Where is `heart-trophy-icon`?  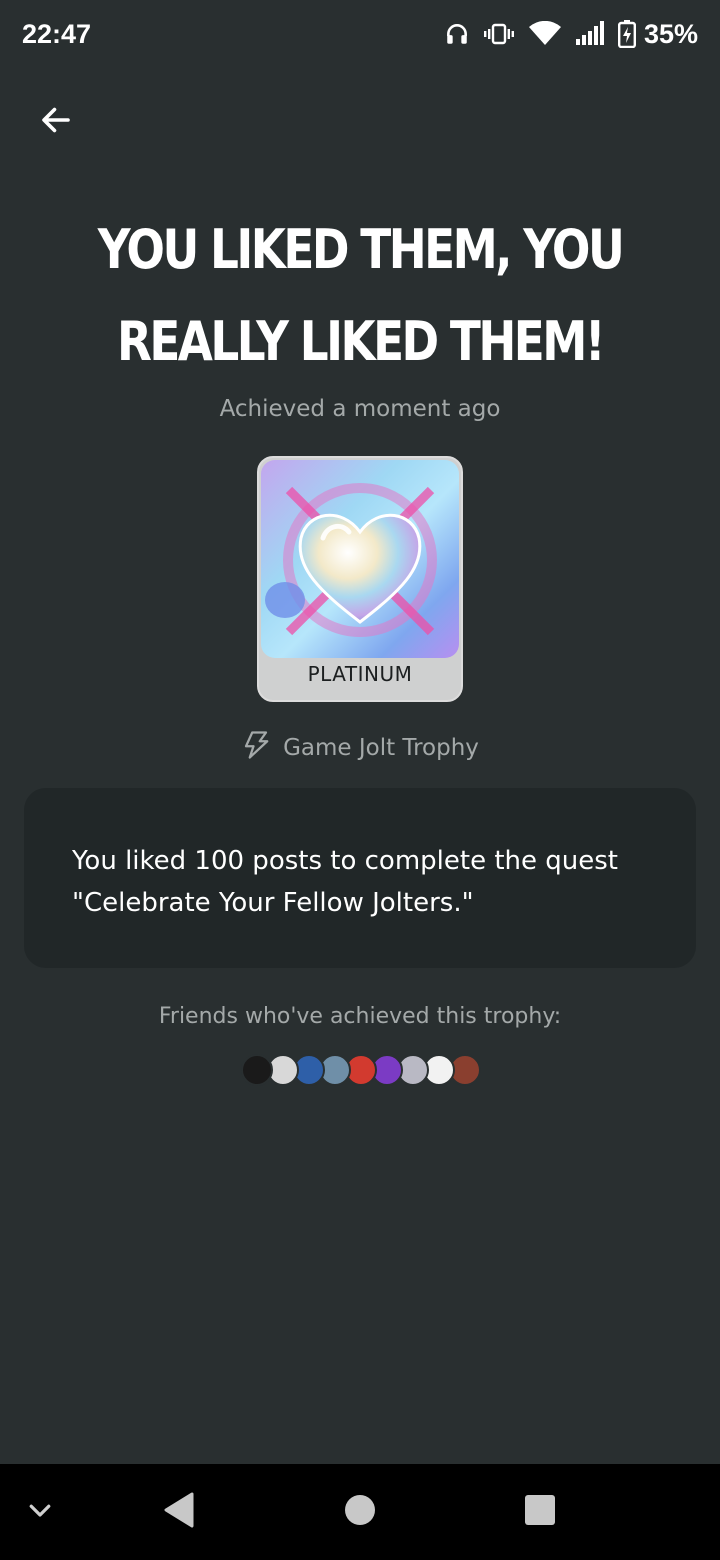
heart-trophy-icon is located at coordinates (351, 560).